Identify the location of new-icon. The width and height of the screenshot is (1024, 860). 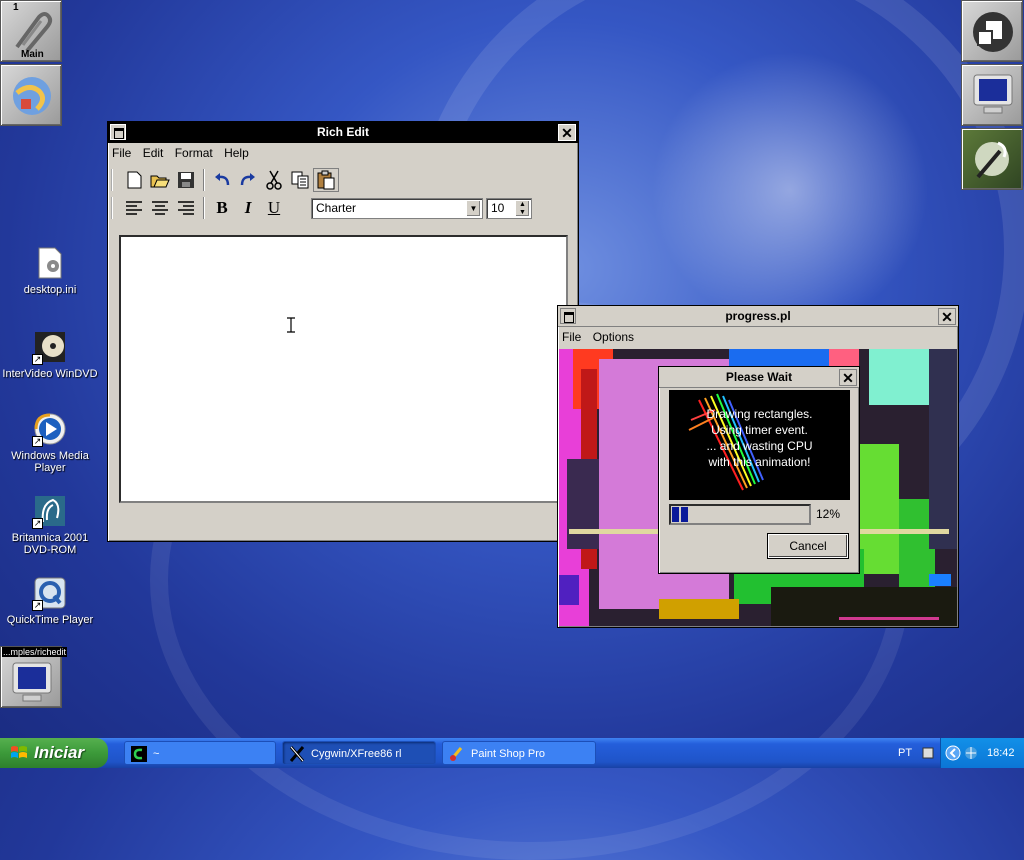
(134, 180).